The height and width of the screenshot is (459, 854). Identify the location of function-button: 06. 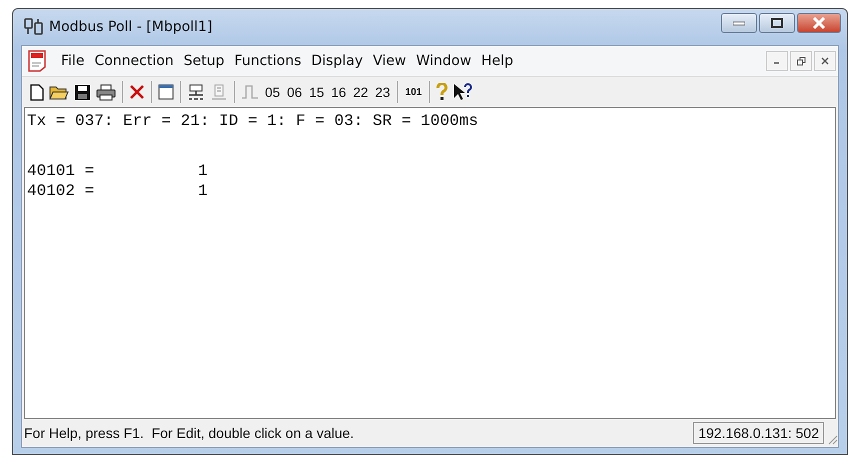
(295, 92).